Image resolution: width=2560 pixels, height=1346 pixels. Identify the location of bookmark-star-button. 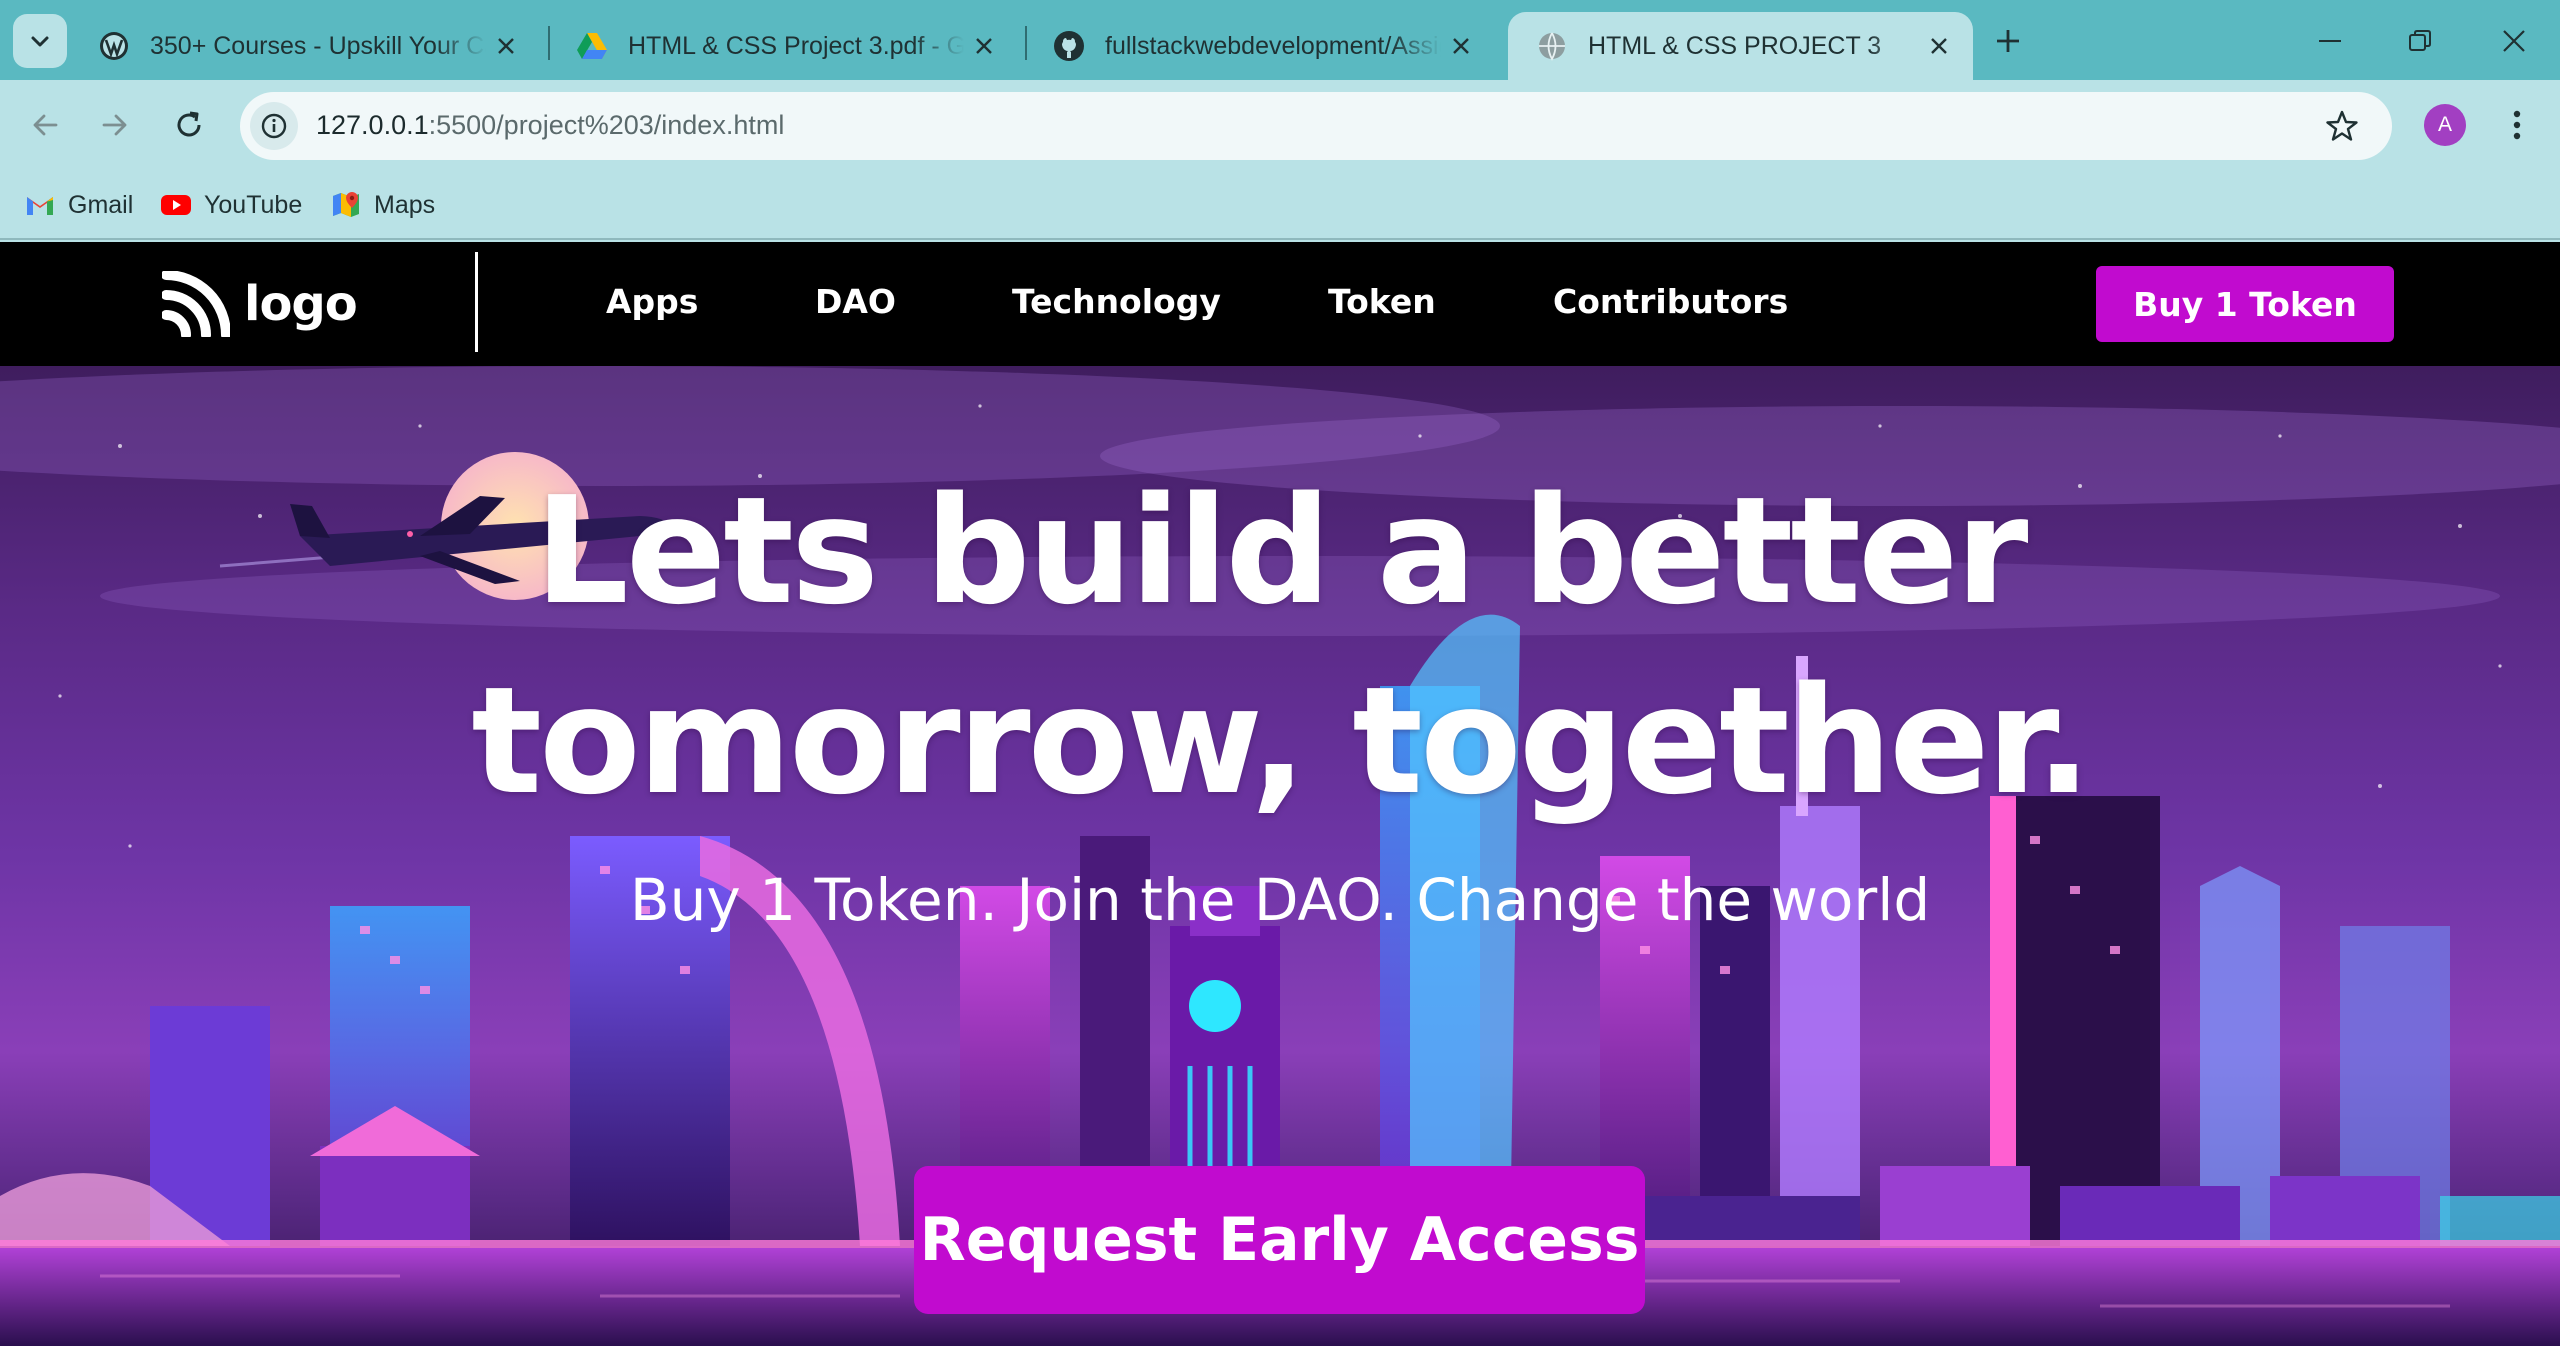
(2342, 126).